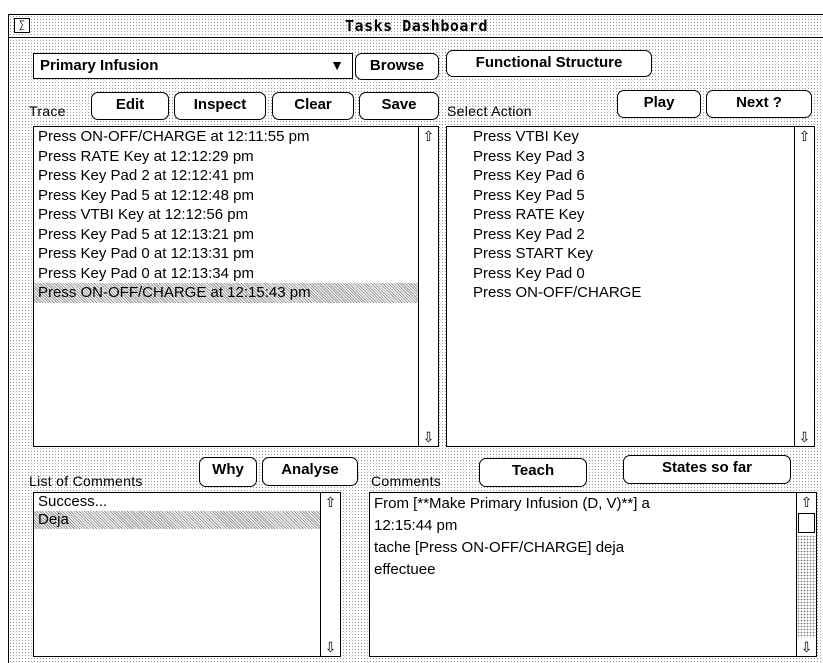 The width and height of the screenshot is (823, 663). What do you see at coordinates (806, 523) in the screenshot?
I see `scroll-thumb` at bounding box center [806, 523].